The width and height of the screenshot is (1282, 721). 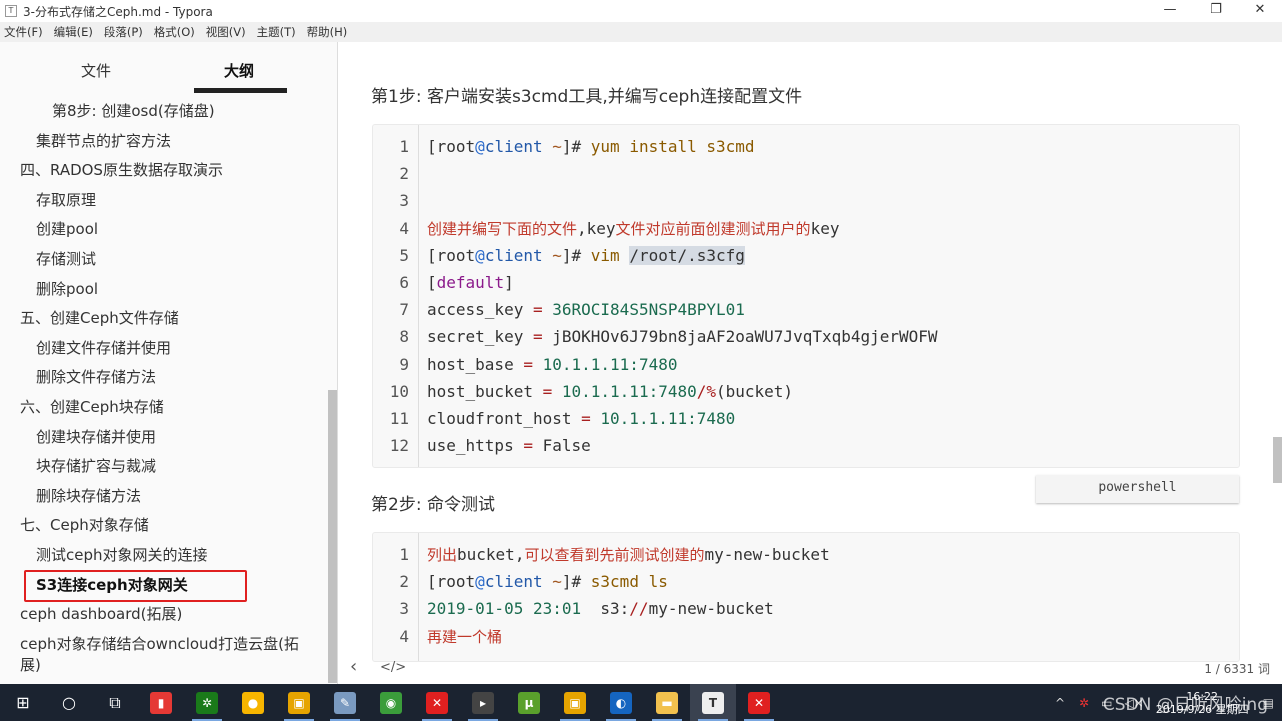 I want to click on minimize-button: —, so click(x=1170, y=11).